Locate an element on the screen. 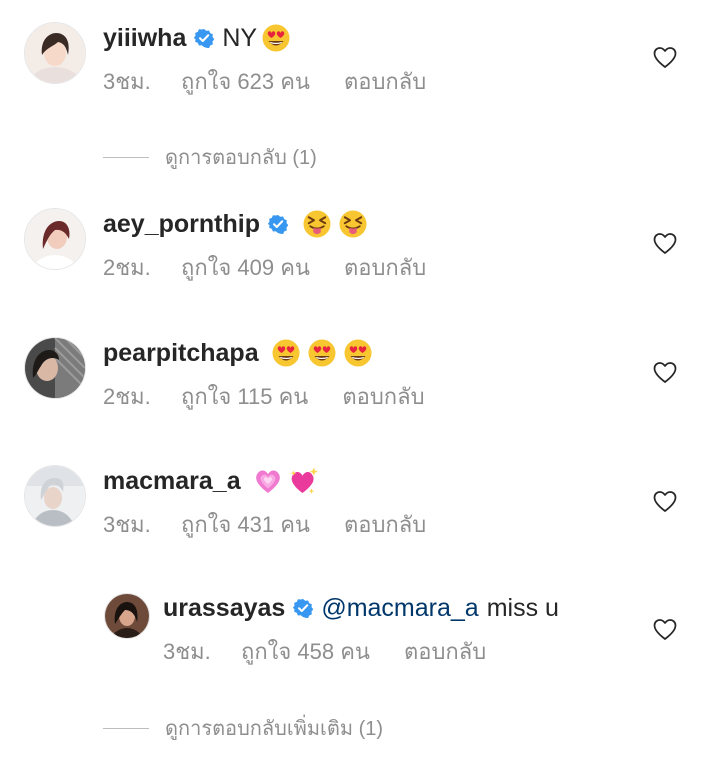  growing-heart-emoji is located at coordinates (268, 481).